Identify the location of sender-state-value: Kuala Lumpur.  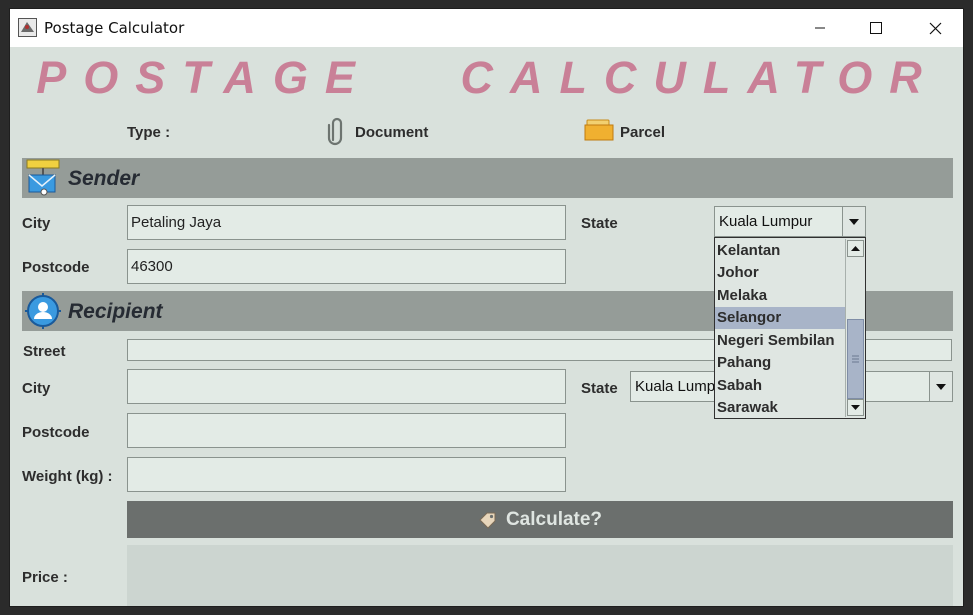
(766, 221).